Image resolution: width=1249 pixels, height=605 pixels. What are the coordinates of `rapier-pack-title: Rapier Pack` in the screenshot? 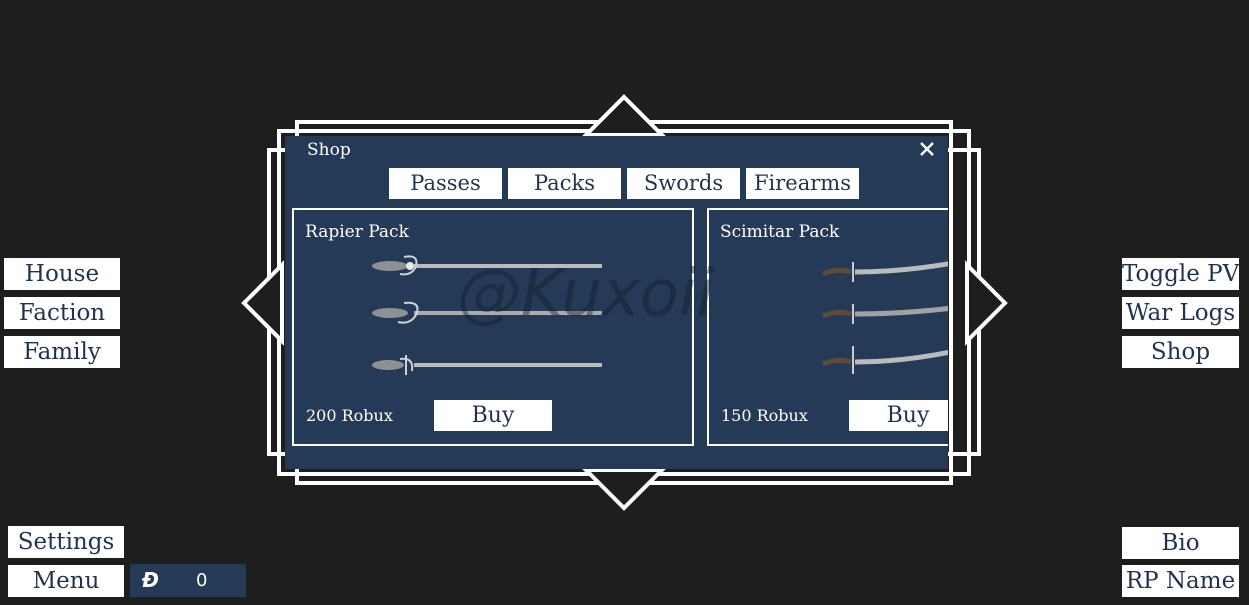 It's located at (357, 232).